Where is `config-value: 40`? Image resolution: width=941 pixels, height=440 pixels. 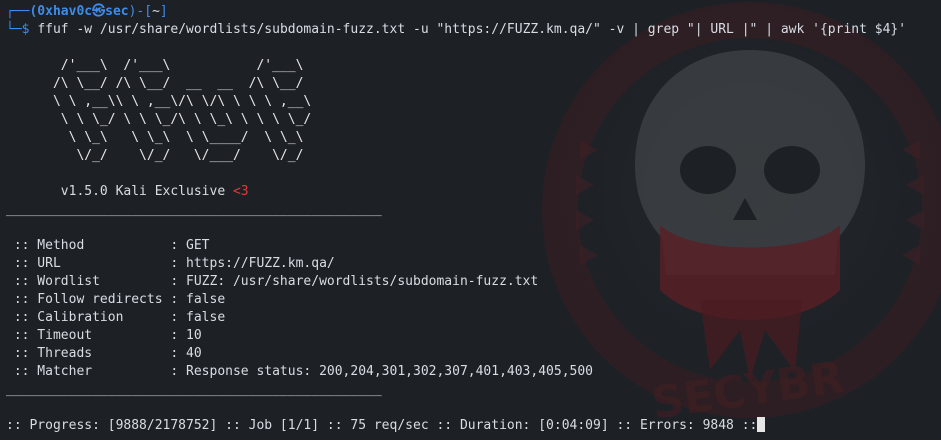
config-value: 40 is located at coordinates (194, 353).